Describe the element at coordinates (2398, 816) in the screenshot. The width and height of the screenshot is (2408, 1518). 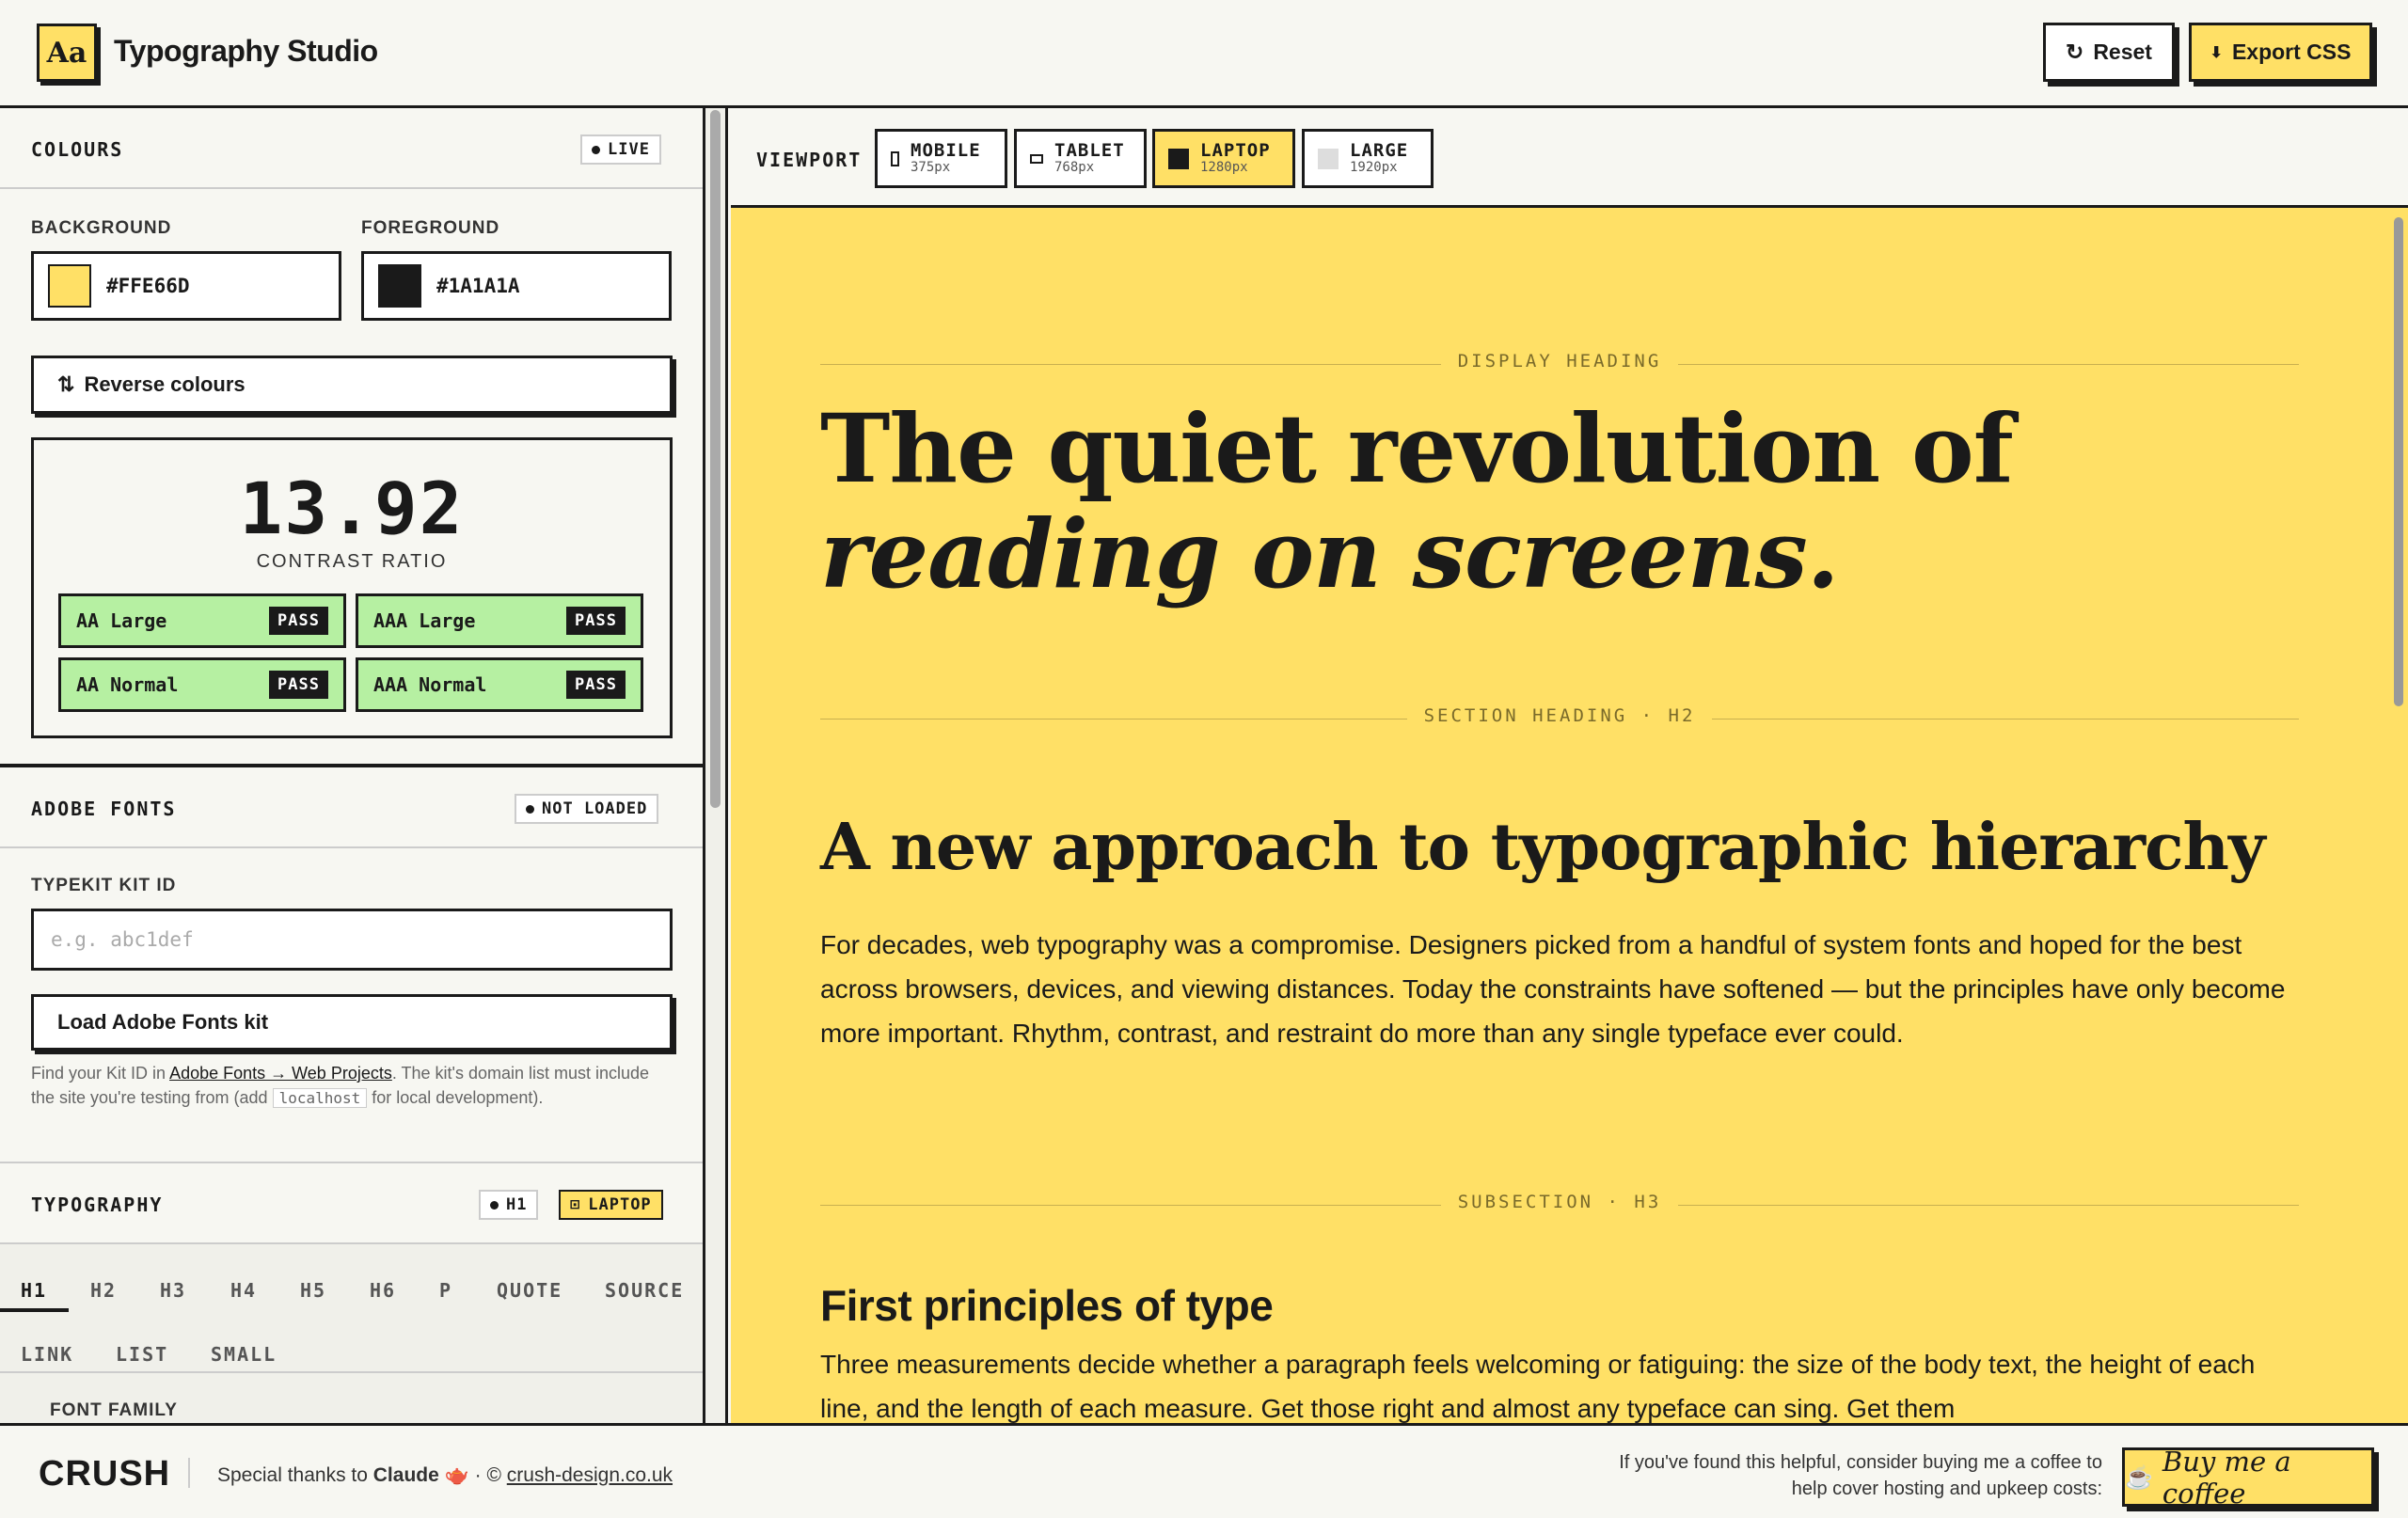
I see `preview-scrollbar` at that location.